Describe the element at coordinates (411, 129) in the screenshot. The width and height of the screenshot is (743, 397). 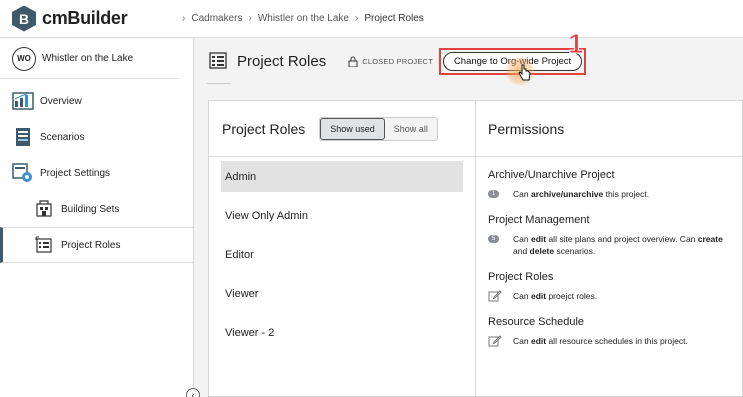
I see `show-all-button: Show all` at that location.